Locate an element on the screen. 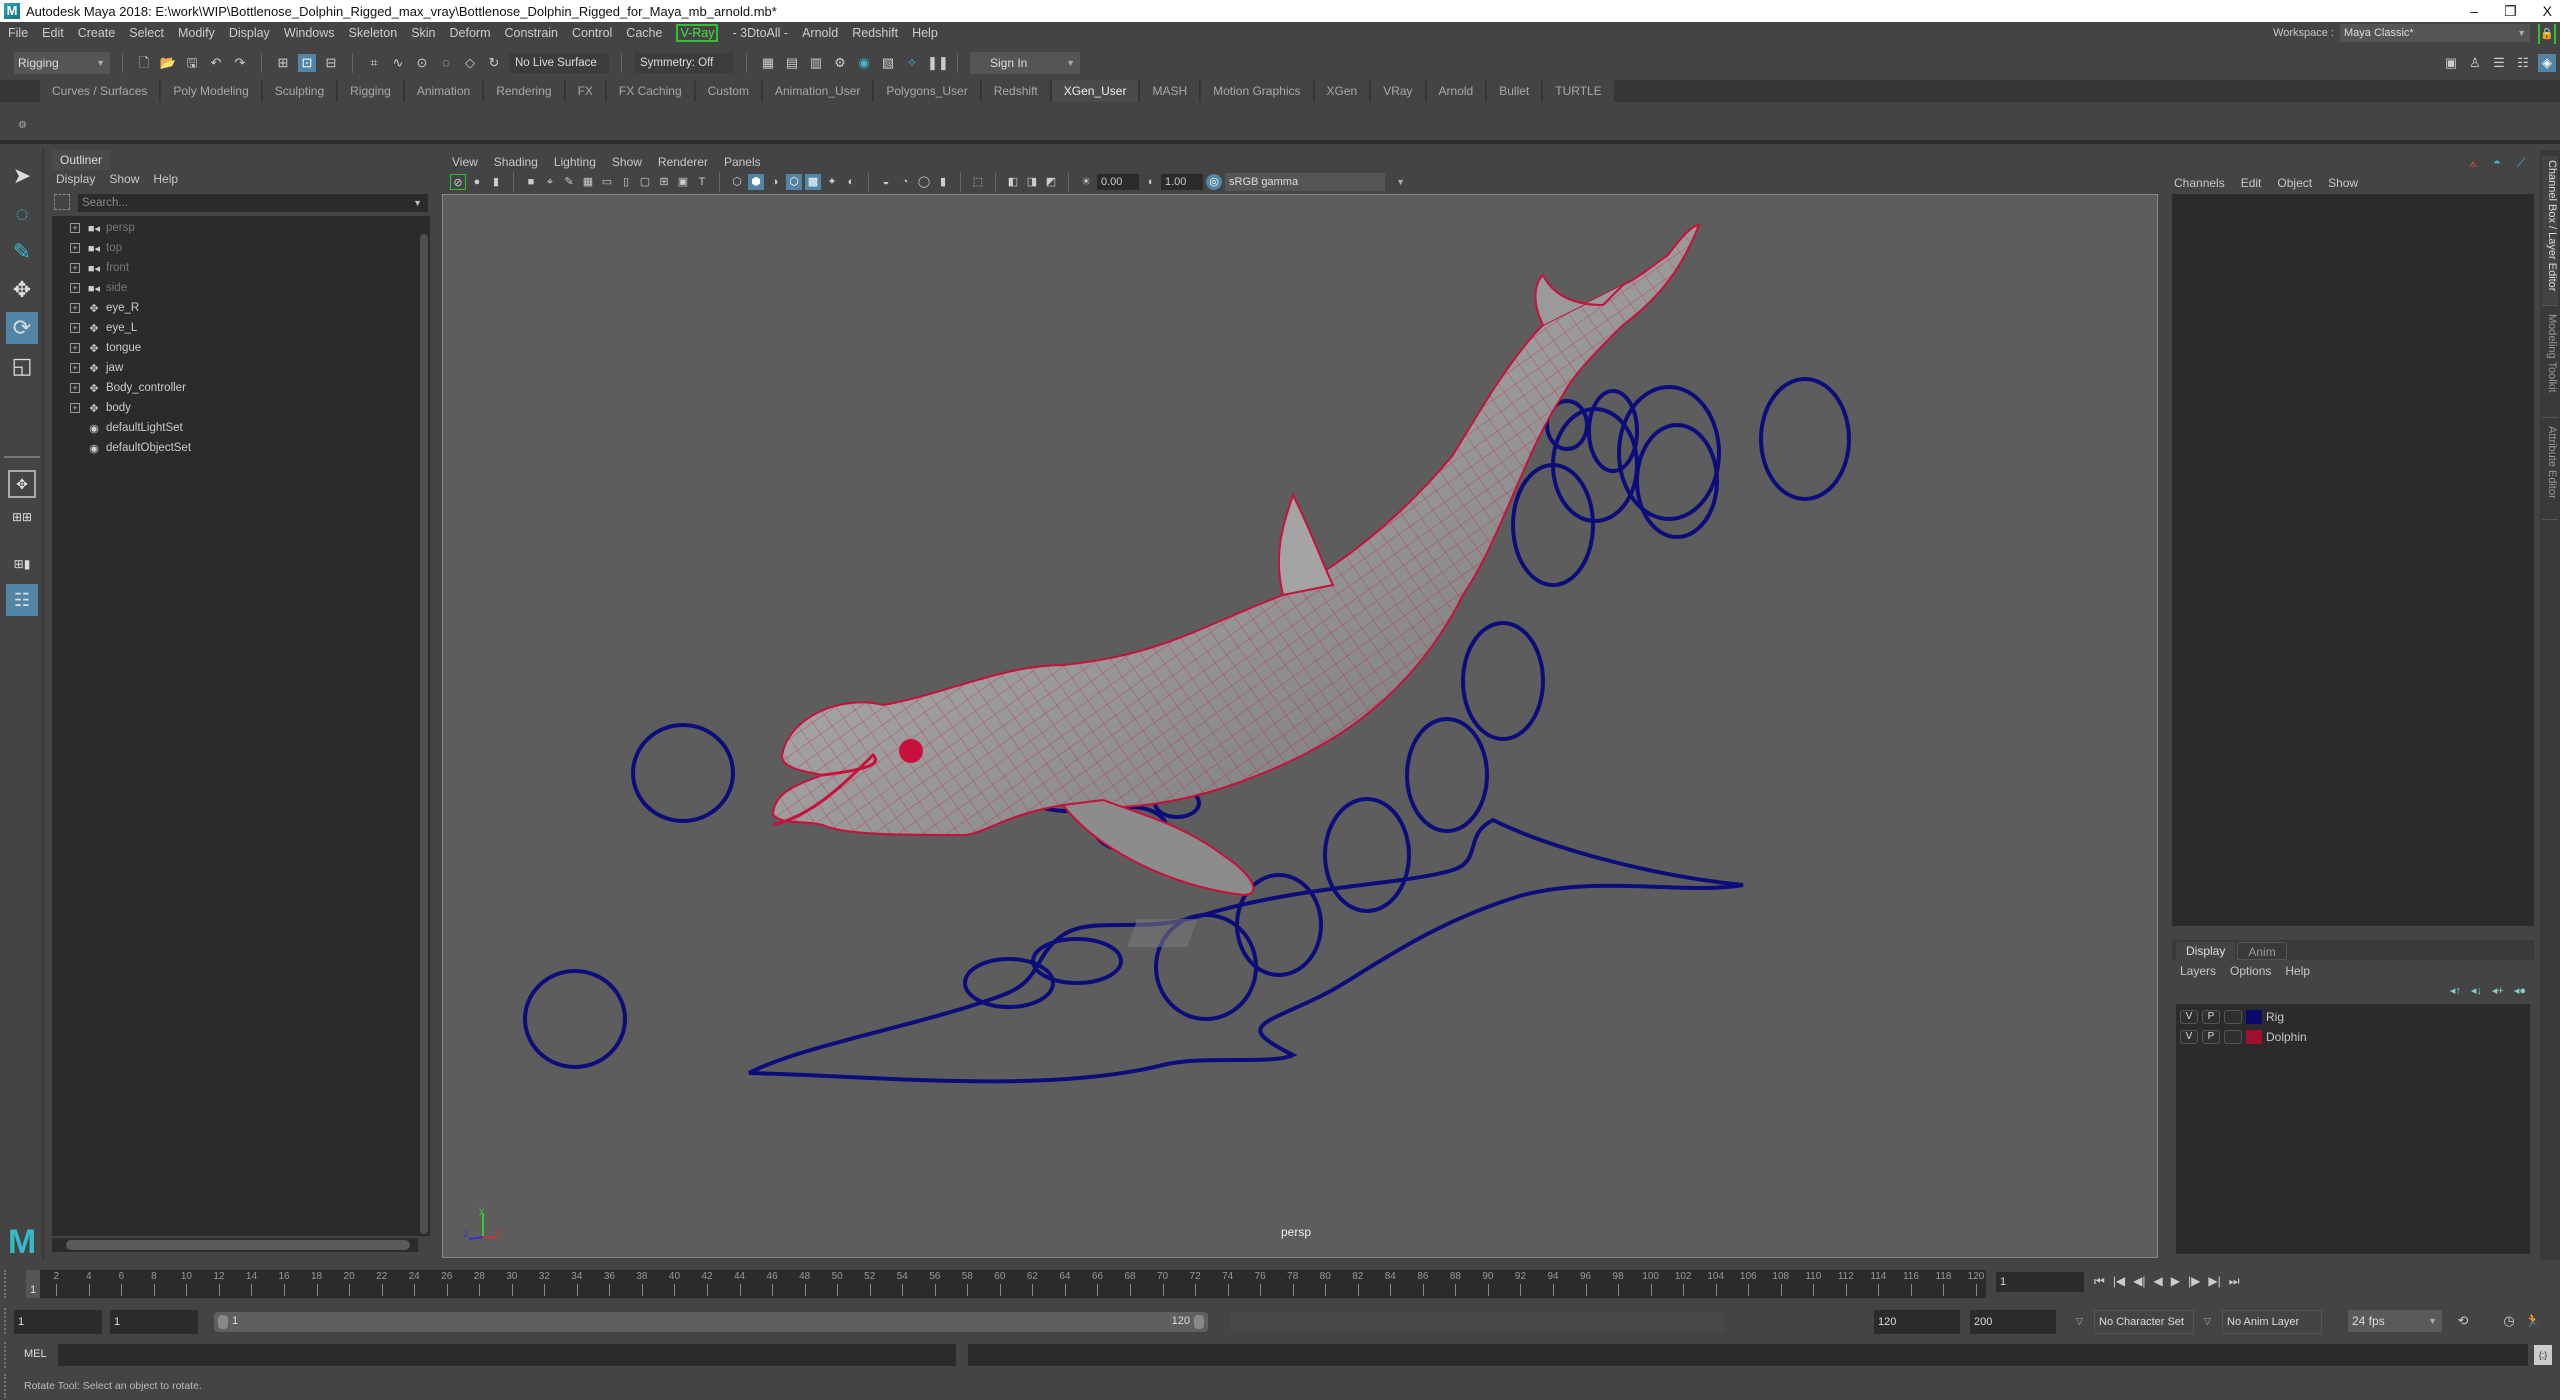 This screenshot has height=1400, width=2560. viewport-menu-panels: Panels is located at coordinates (742, 162).